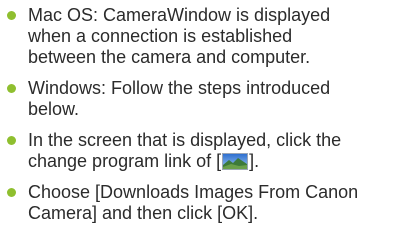  I want to click on text-line: below., so click(54, 109).